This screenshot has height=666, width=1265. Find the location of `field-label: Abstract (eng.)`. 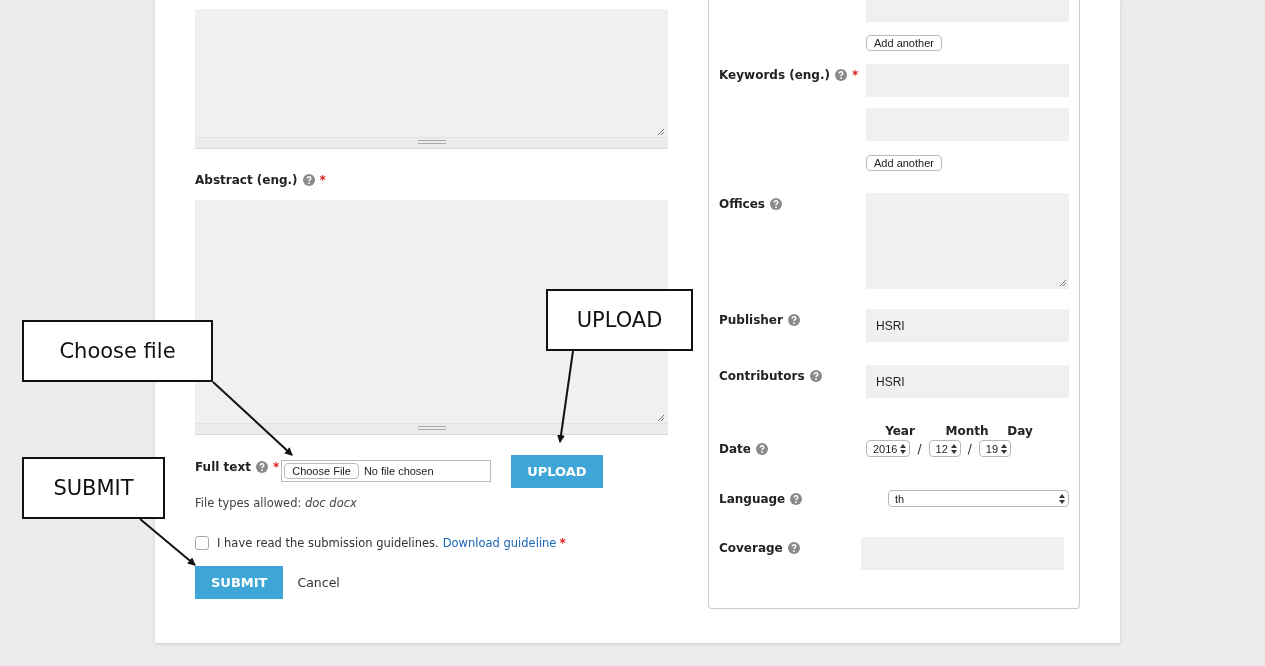

field-label: Abstract (eng.) is located at coordinates (246, 180).